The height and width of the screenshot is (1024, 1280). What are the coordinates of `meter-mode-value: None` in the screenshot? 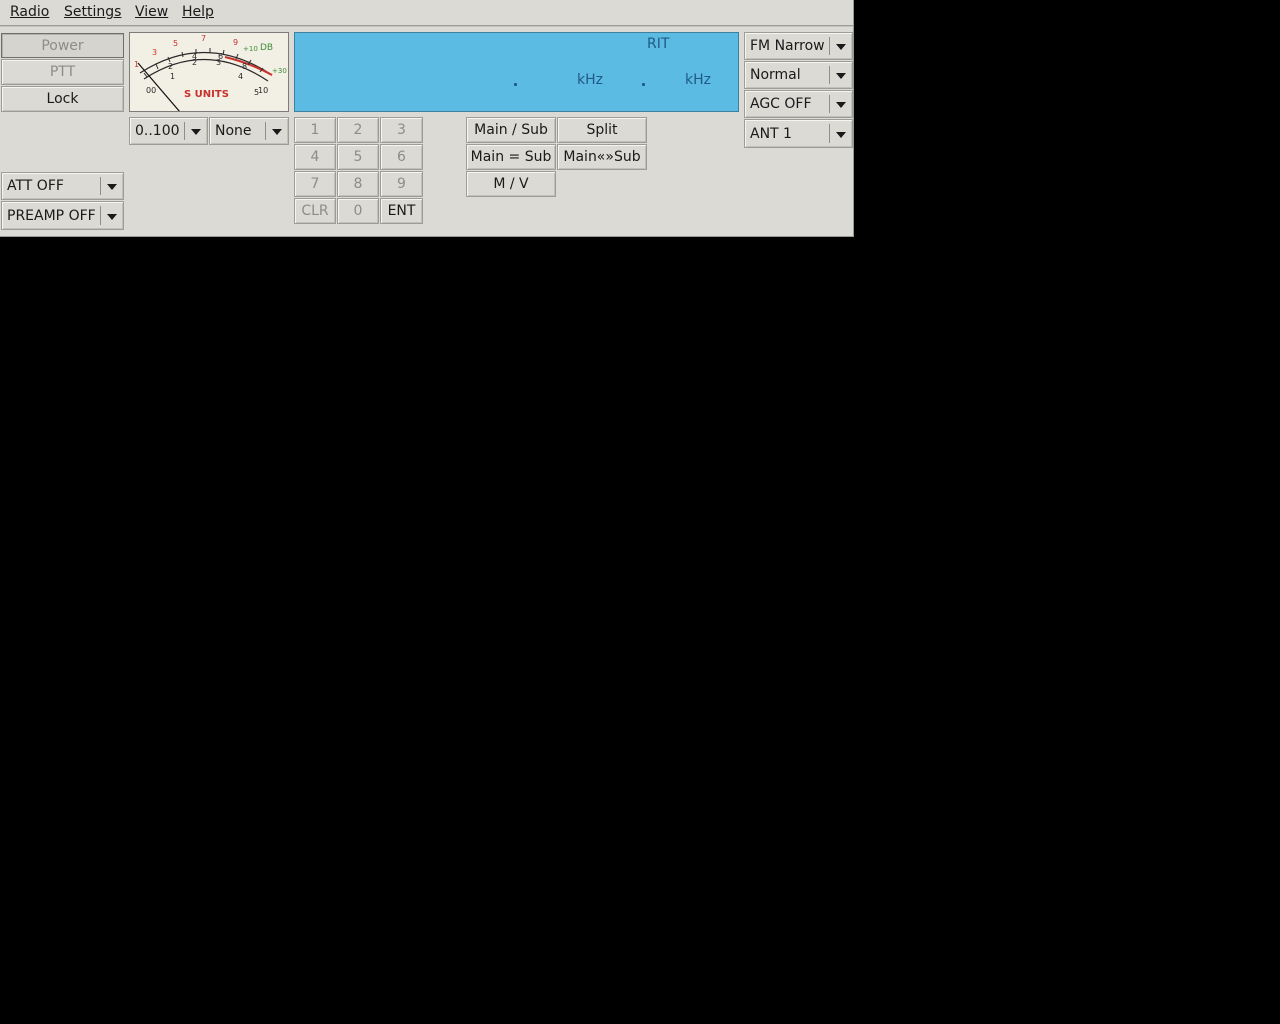 It's located at (233, 131).